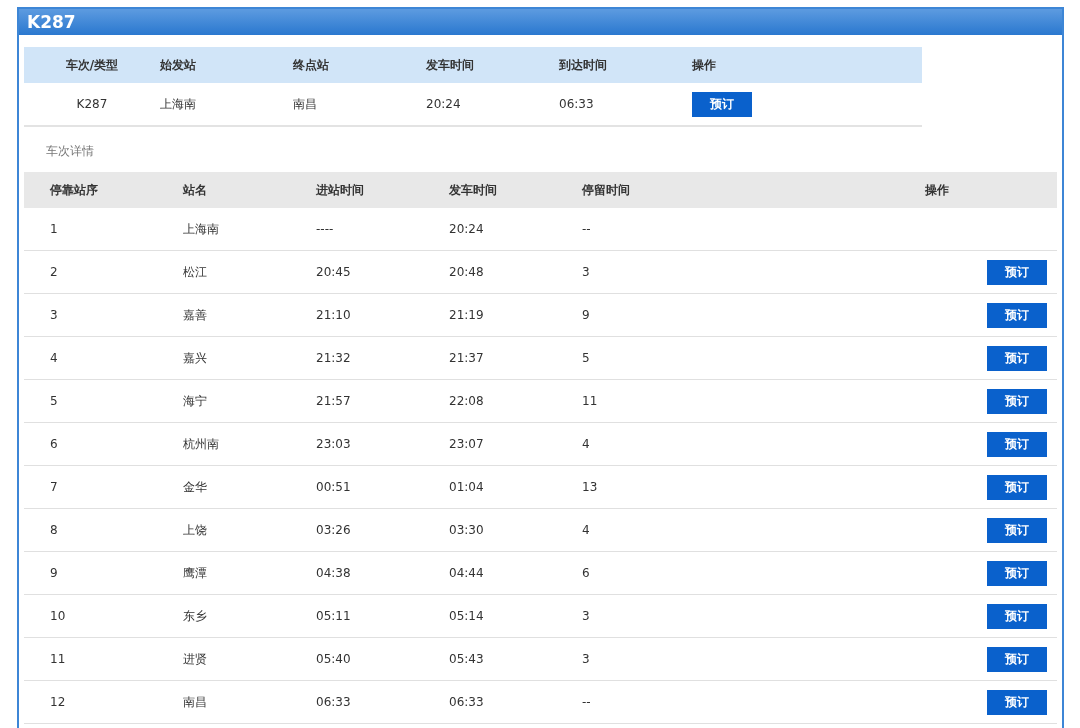 This screenshot has width=1080, height=728. Describe the element at coordinates (195, 530) in the screenshot. I see `table-cell-text: 上饶` at that location.